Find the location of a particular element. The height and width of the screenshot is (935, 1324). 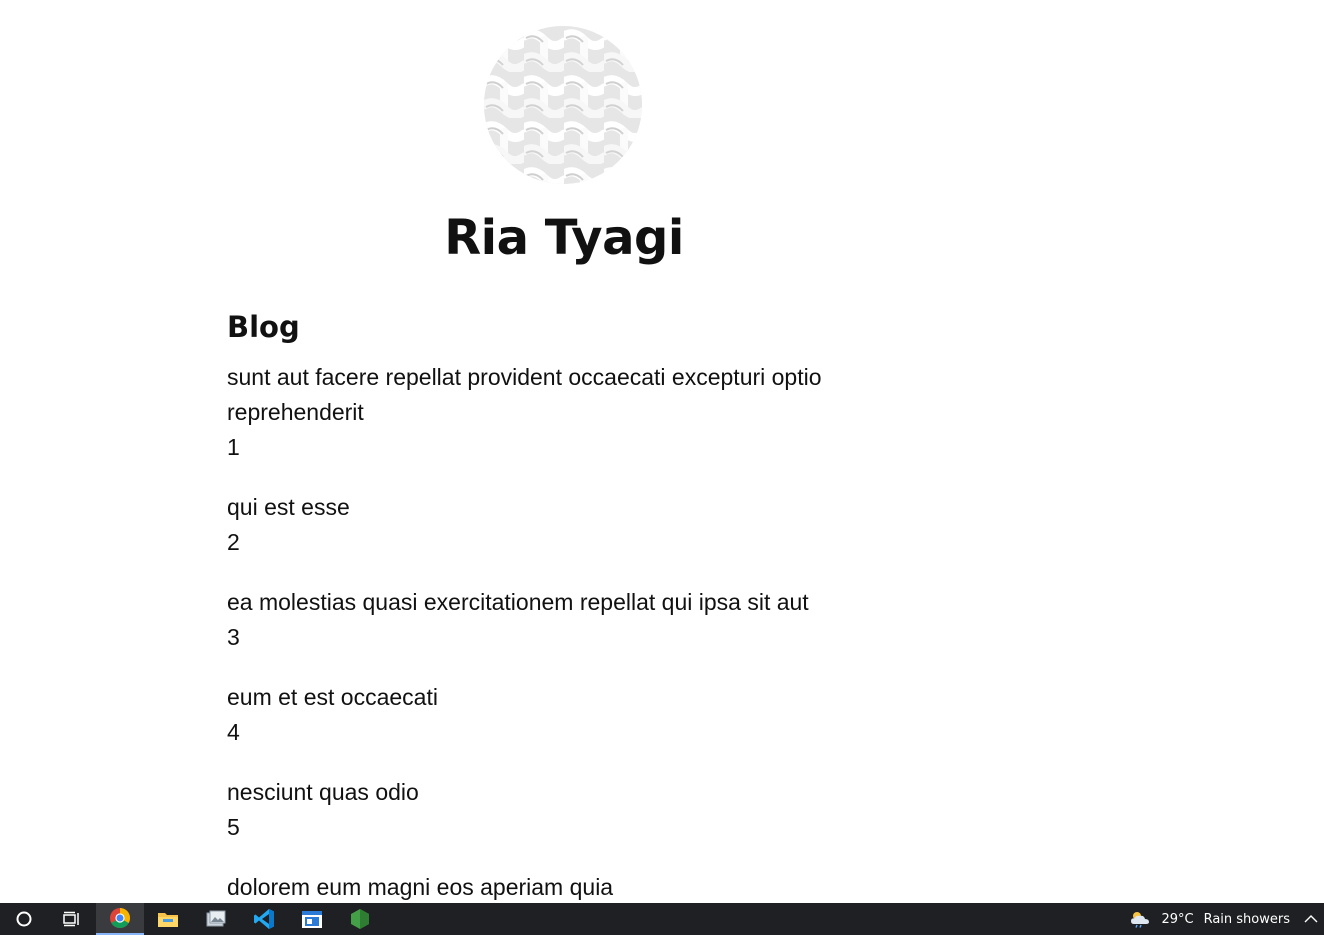

post-id: 2 is located at coordinates (233, 542).